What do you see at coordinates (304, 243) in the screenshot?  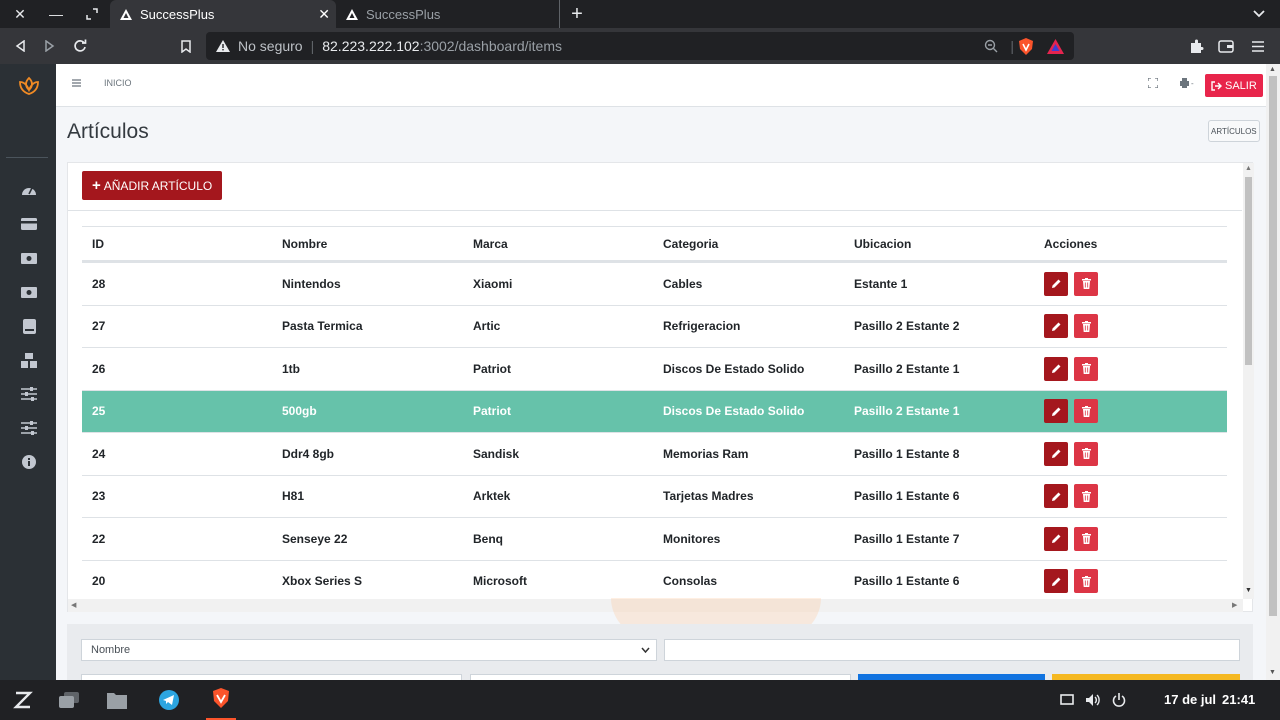 I see `column-header-nombre: Nombre` at bounding box center [304, 243].